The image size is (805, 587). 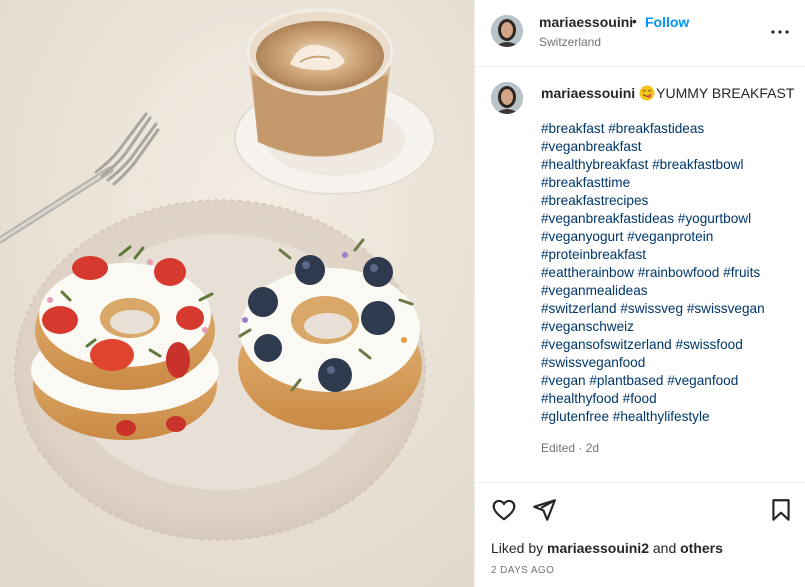 What do you see at coordinates (522, 570) in the screenshot?
I see `post-timestamp: 2 DAYS AGO` at bounding box center [522, 570].